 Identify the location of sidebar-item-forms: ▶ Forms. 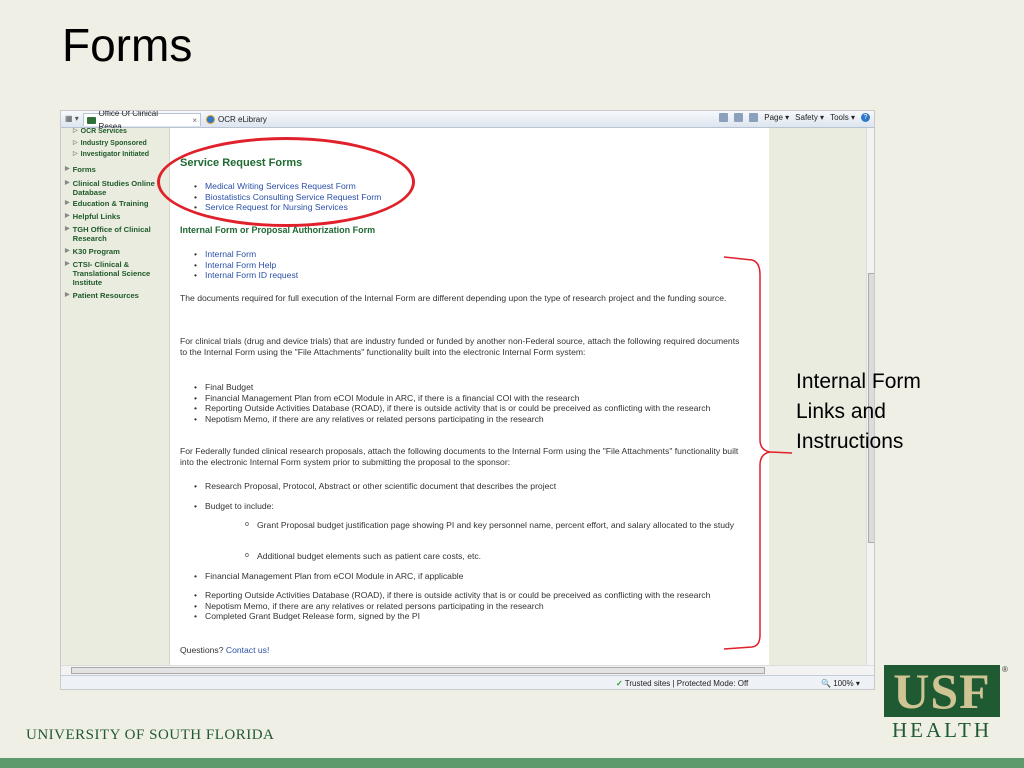
(80, 169).